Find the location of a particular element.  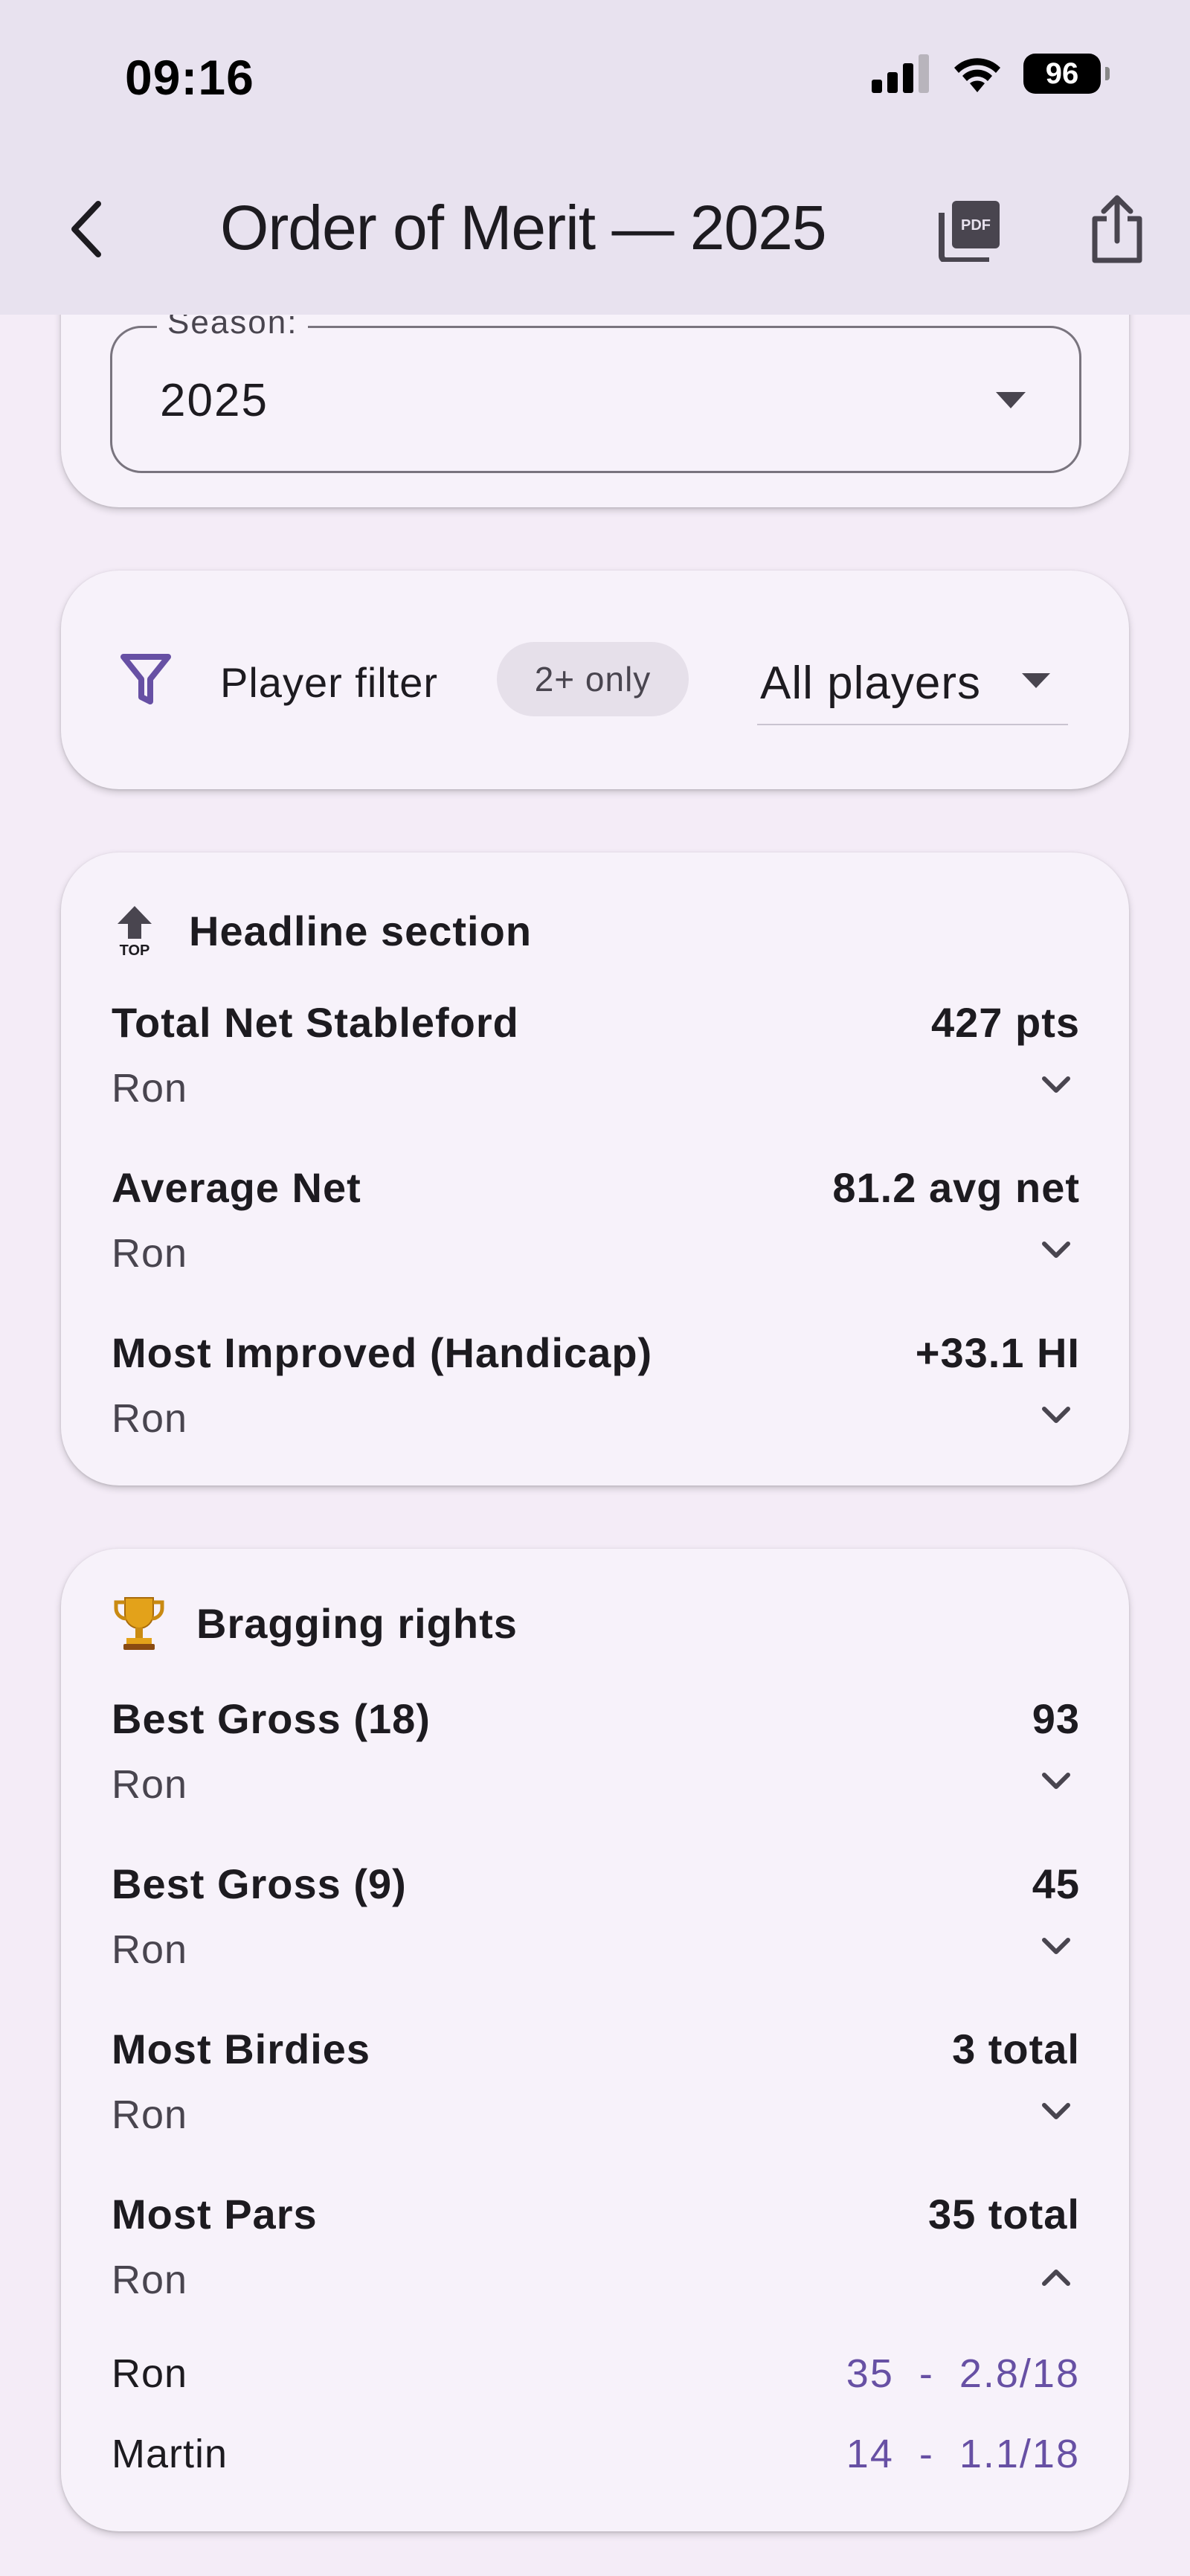

stat-value: 3 total is located at coordinates (1016, 2049).